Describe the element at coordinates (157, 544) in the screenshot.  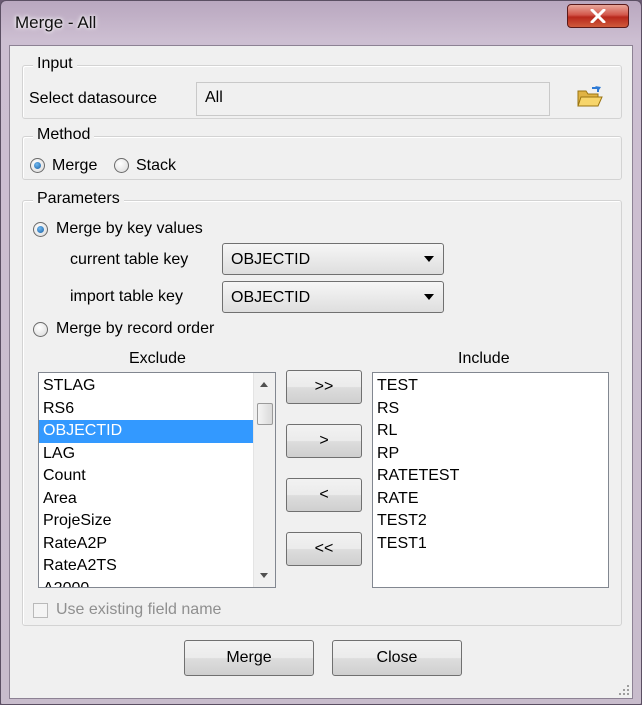
I see `list-item: RateA2P` at that location.